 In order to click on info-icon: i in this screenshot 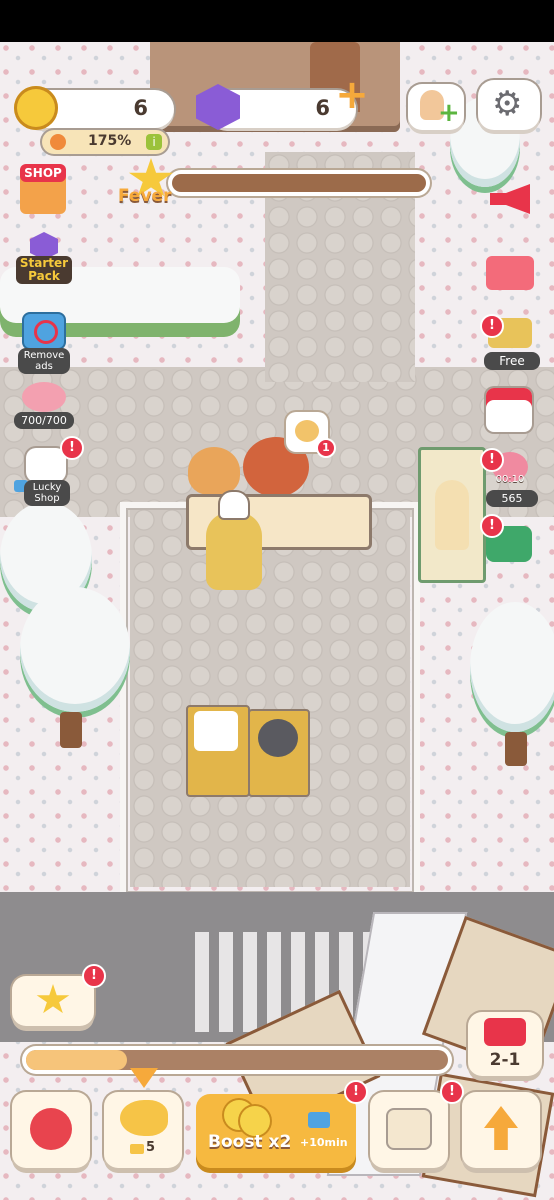, I will do `click(154, 142)`.